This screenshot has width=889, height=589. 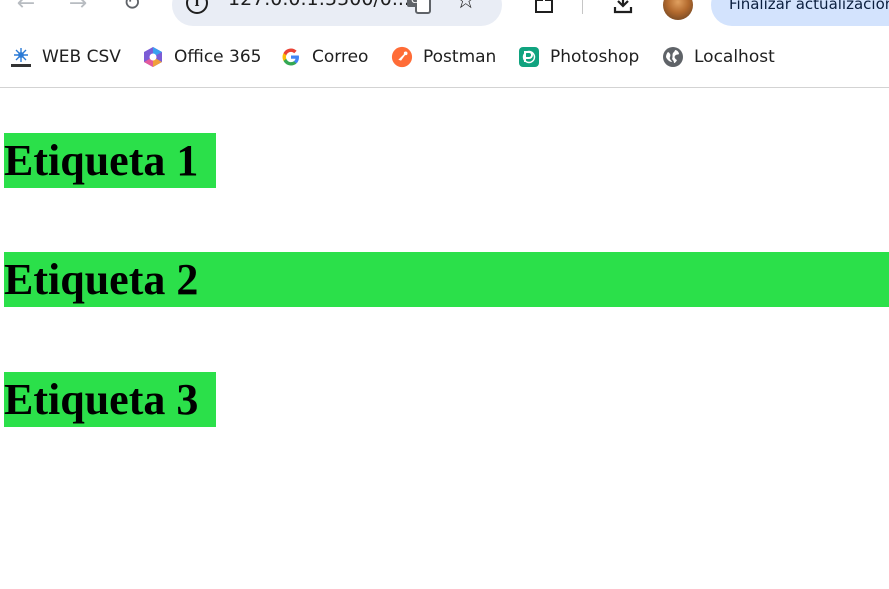 I want to click on etiqueta-3-heading: Etiqueta 3, so click(x=110, y=399).